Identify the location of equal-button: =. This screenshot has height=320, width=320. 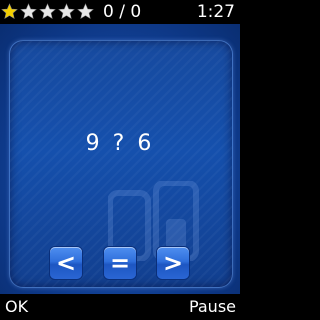
(120, 263).